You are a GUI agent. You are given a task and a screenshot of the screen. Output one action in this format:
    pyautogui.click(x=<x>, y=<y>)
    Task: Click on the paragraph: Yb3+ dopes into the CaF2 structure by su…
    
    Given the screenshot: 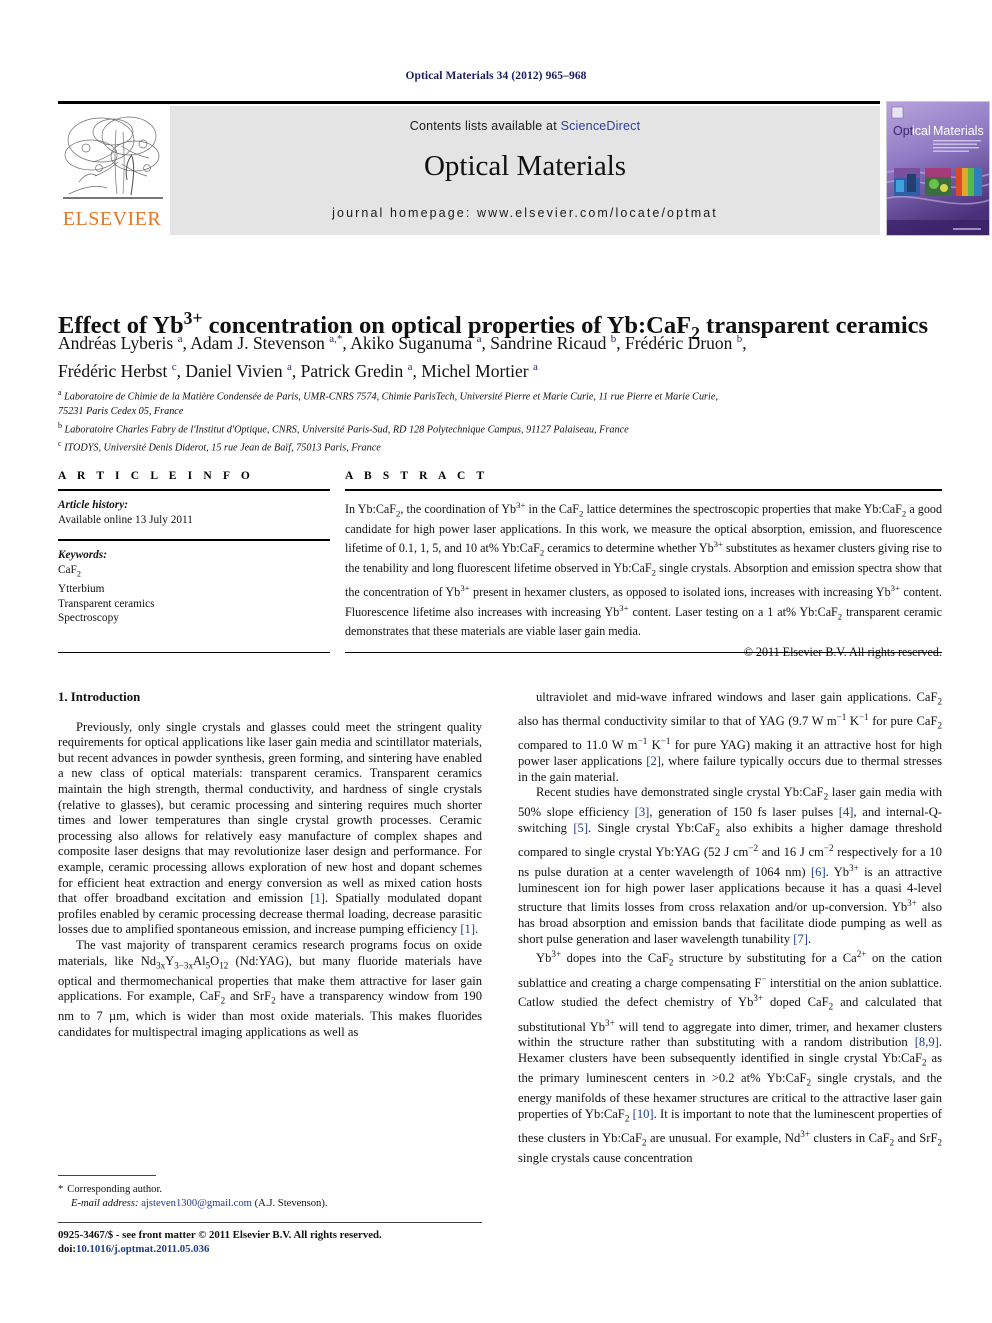 What is the action you would take?
    pyautogui.click(x=730, y=1057)
    